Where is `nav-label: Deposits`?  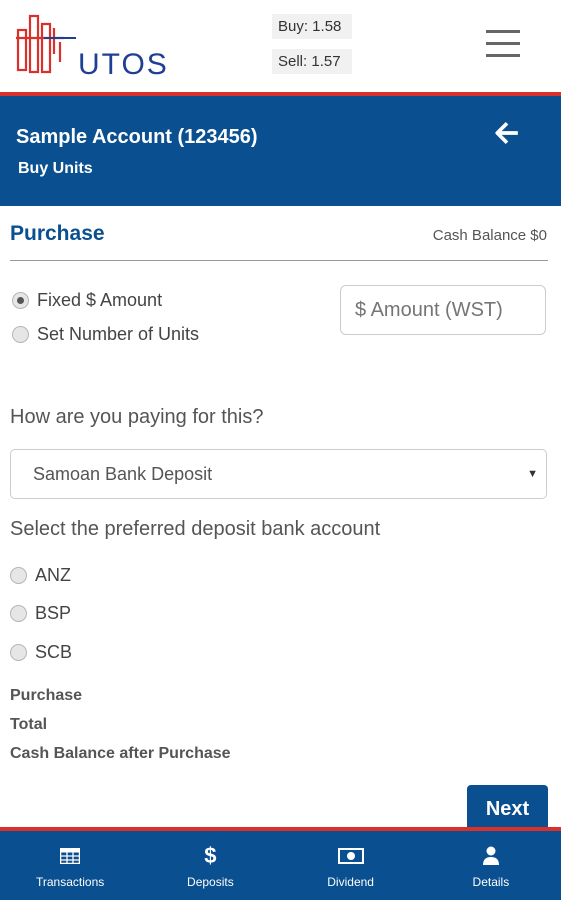 nav-label: Deposits is located at coordinates (210, 882).